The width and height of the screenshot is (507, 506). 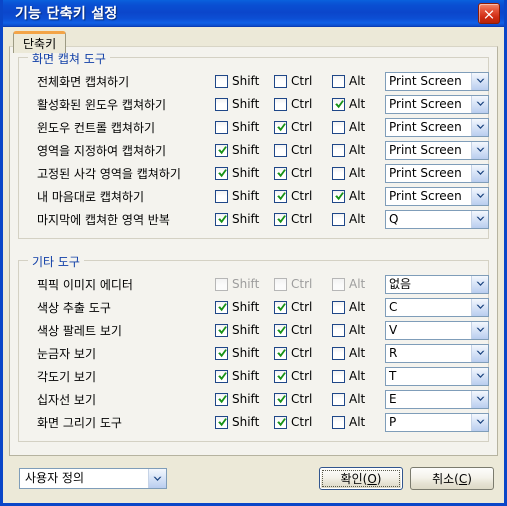 I want to click on hotkey-key-select: T, so click(x=437, y=376).